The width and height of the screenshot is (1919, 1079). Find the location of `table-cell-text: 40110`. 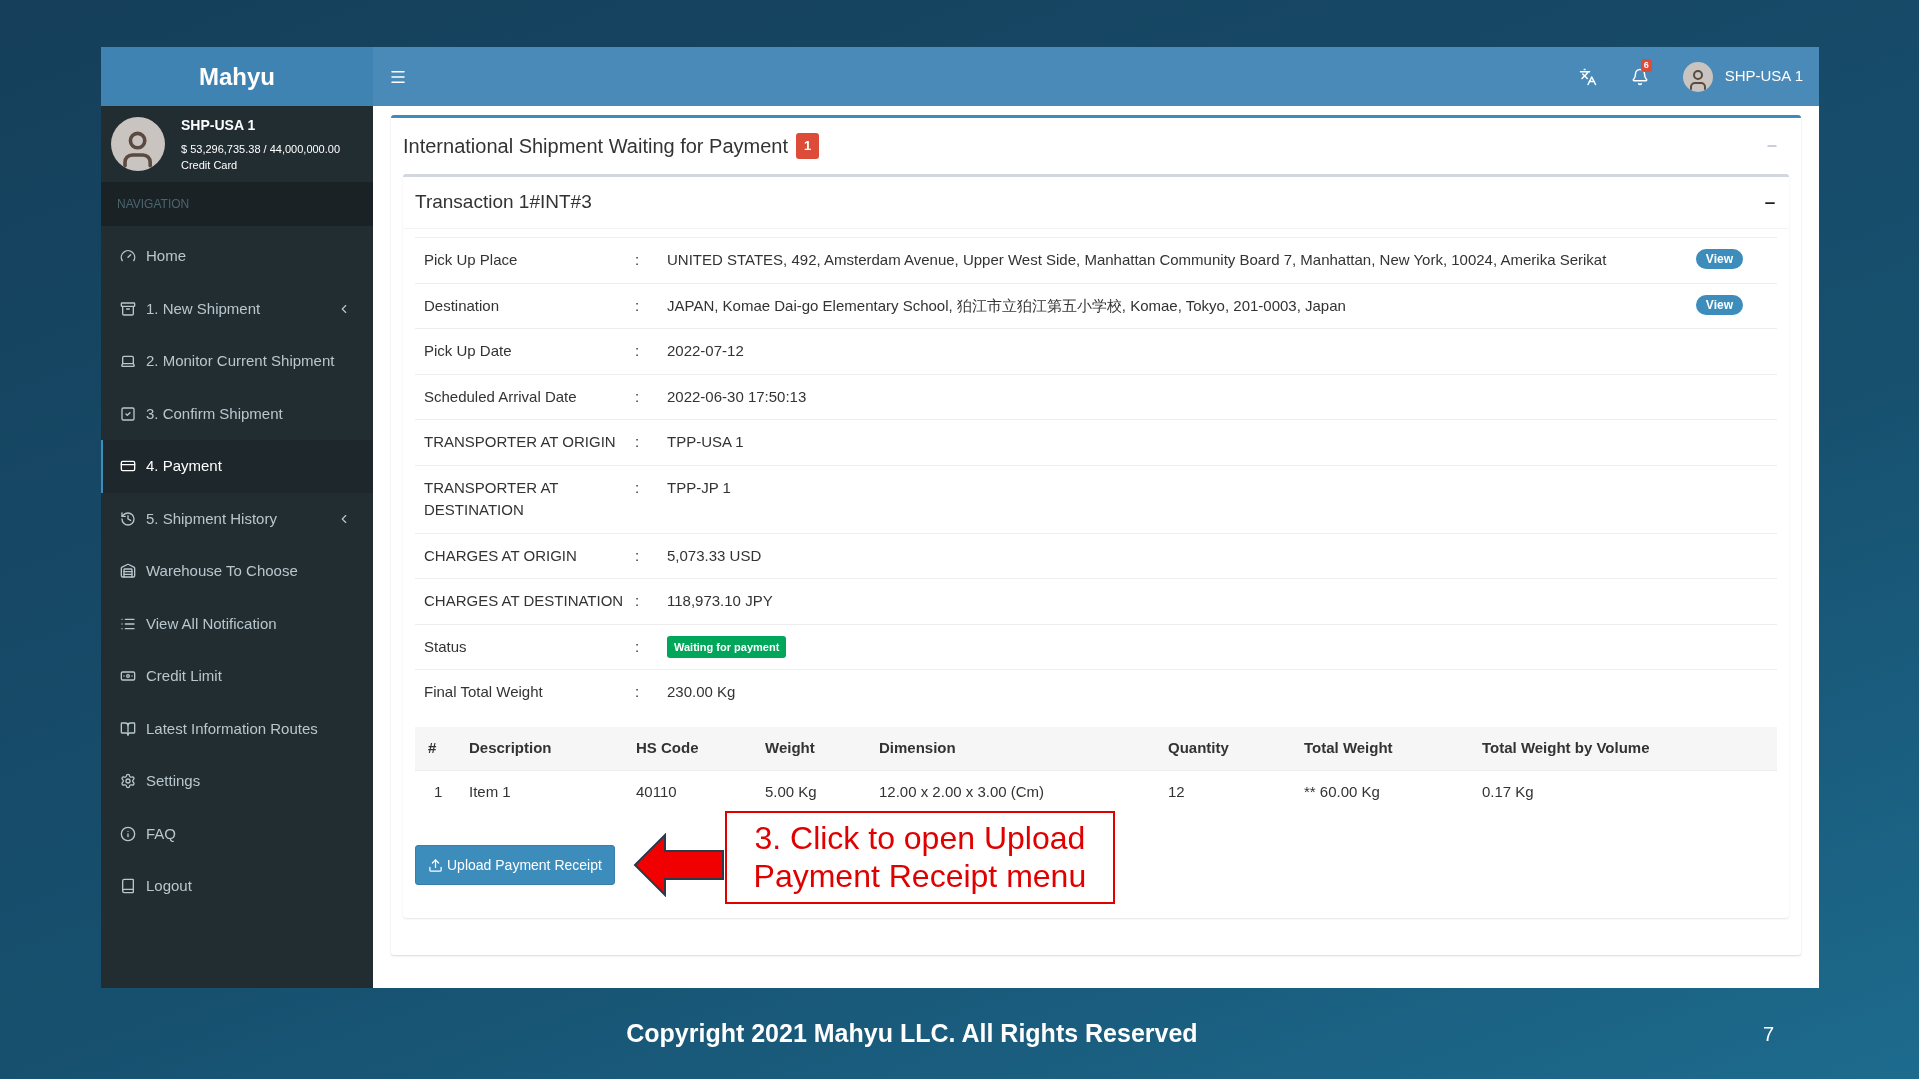

table-cell-text: 40110 is located at coordinates (657, 792).